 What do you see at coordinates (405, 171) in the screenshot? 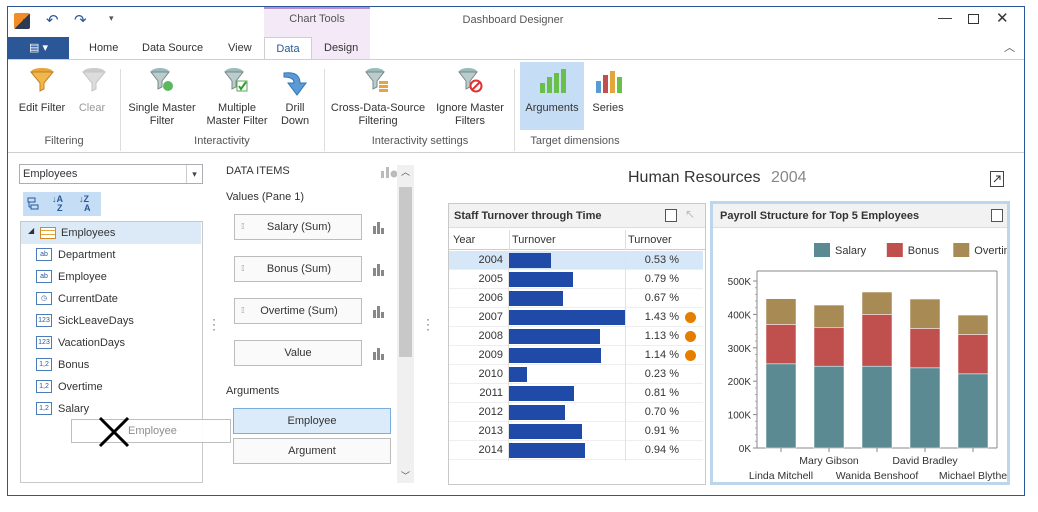
I see `scroll-up-icon: ︿` at bounding box center [405, 171].